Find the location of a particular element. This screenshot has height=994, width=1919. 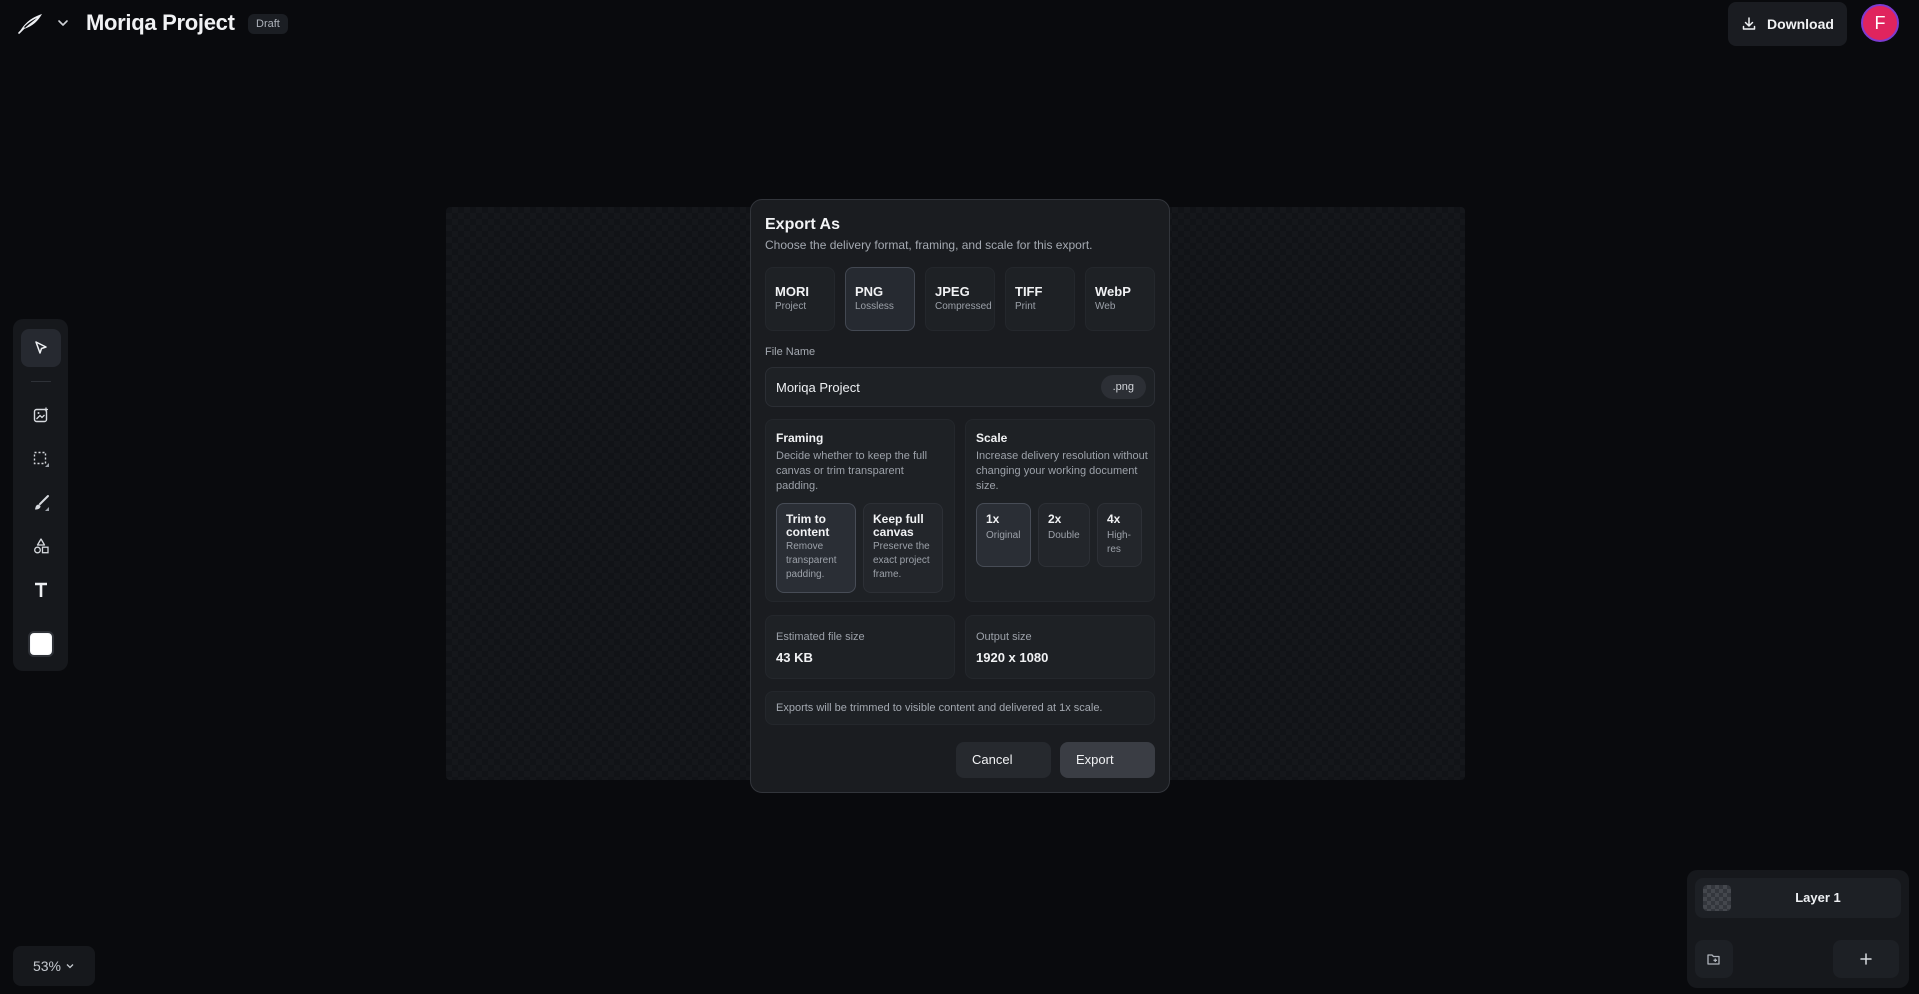

format-option-png: PNG Lossless is located at coordinates (880, 299).